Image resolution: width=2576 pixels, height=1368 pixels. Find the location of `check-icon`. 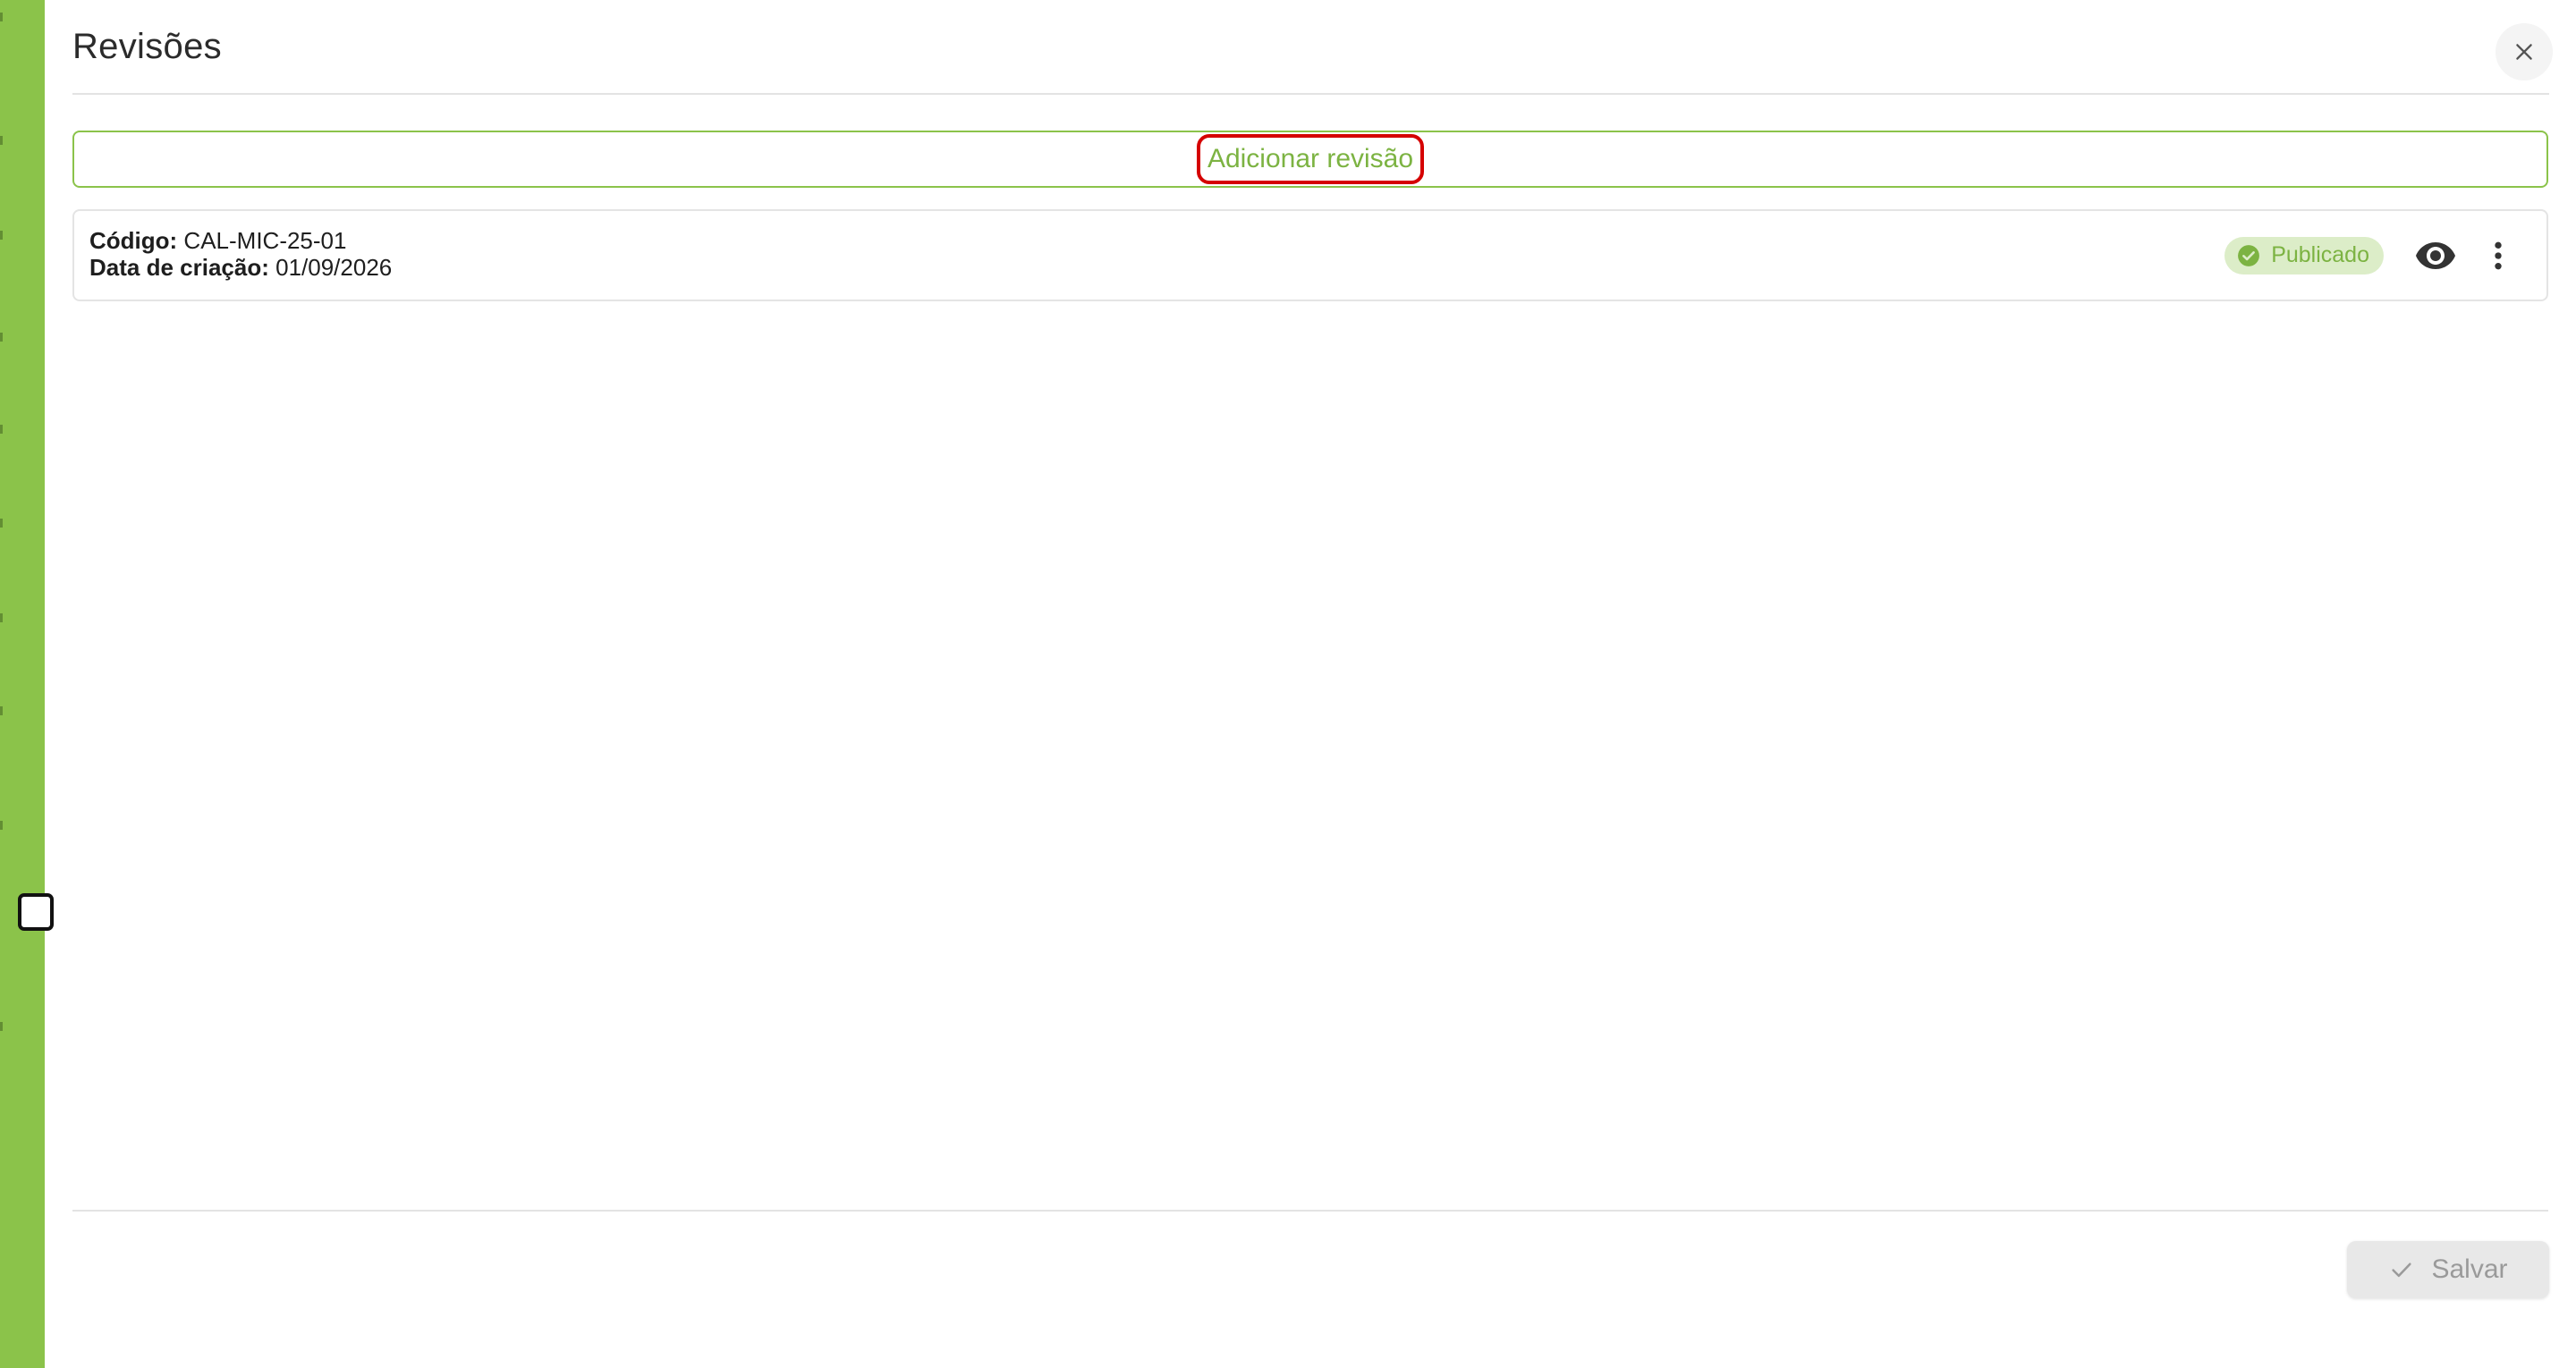

check-icon is located at coordinates (2402, 1270).